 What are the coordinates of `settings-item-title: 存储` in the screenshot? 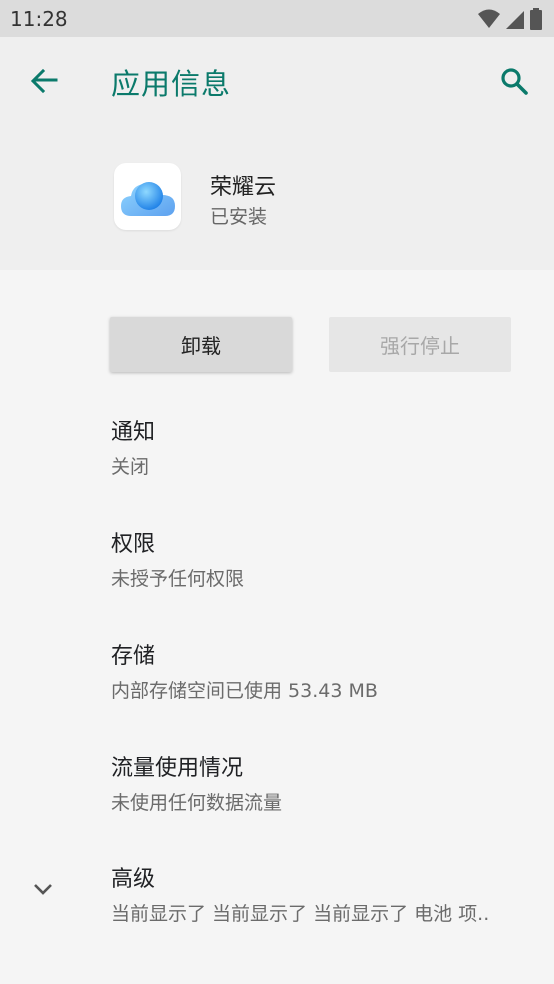 It's located at (133, 656).